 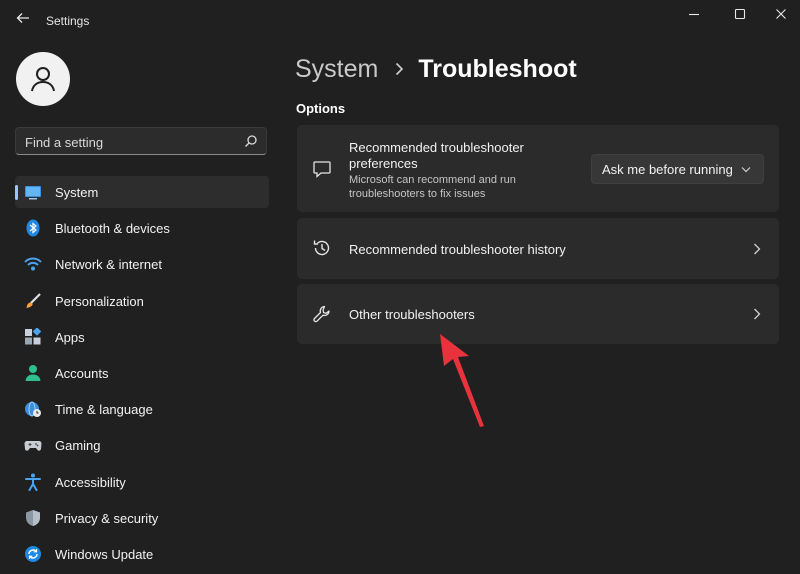 I want to click on sidebar-item-system: System, so click(x=142, y=192).